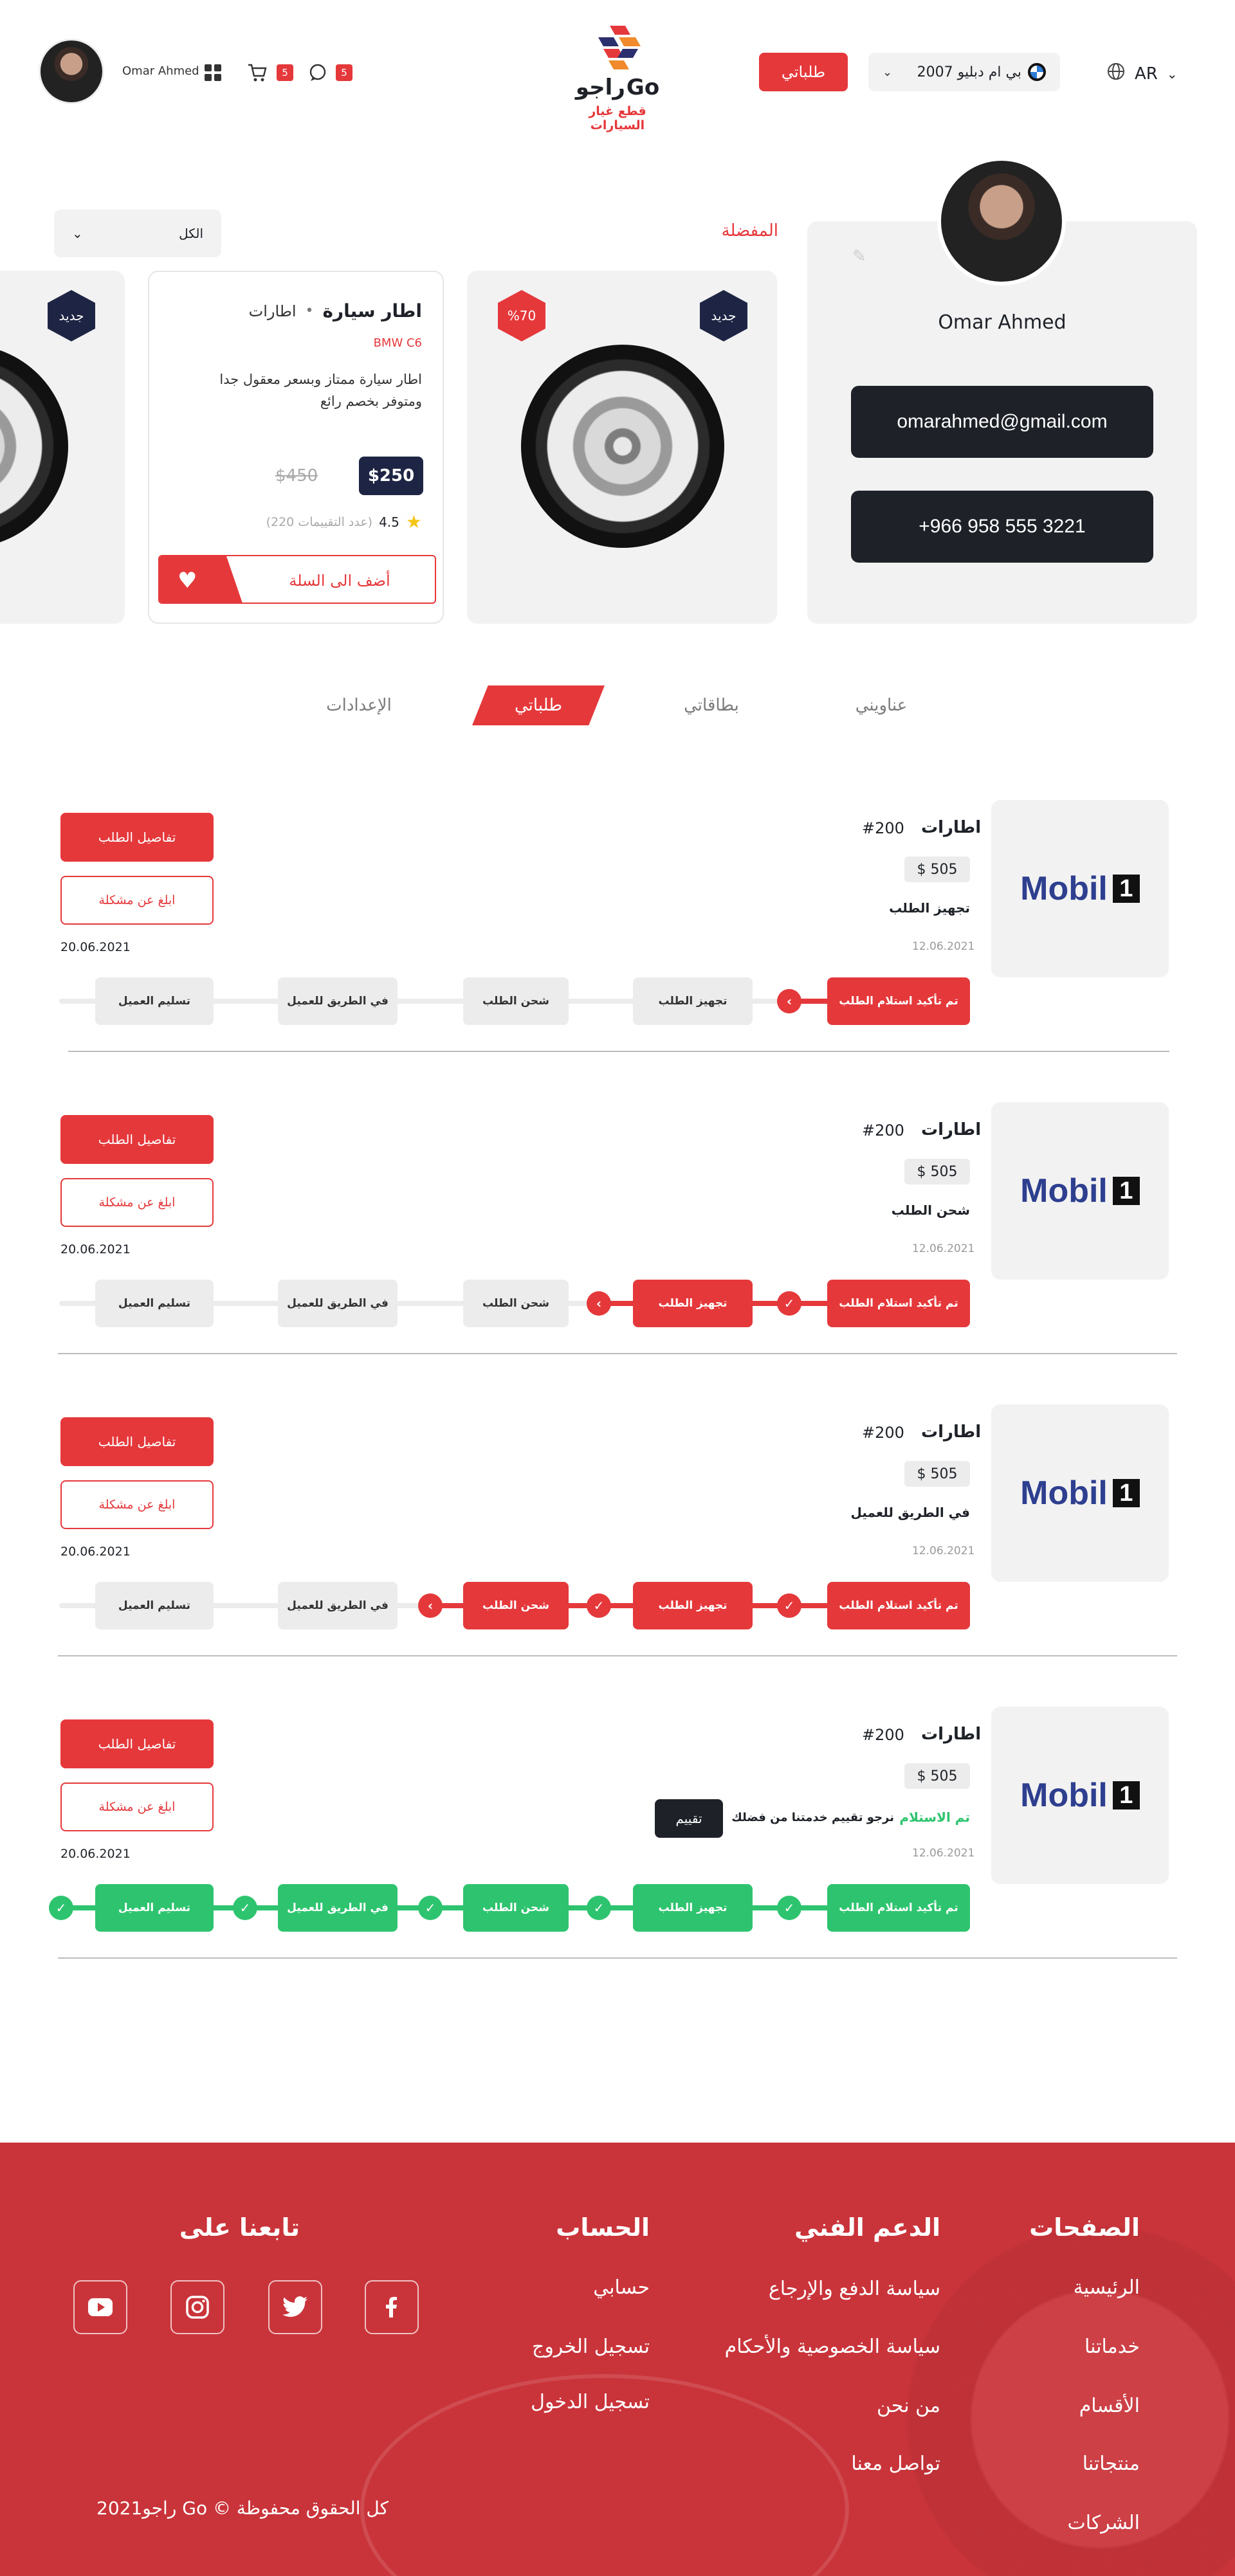 The image size is (1235, 2576). Describe the element at coordinates (622, 447) in the screenshot. I see `product-card: جديد %70` at that location.